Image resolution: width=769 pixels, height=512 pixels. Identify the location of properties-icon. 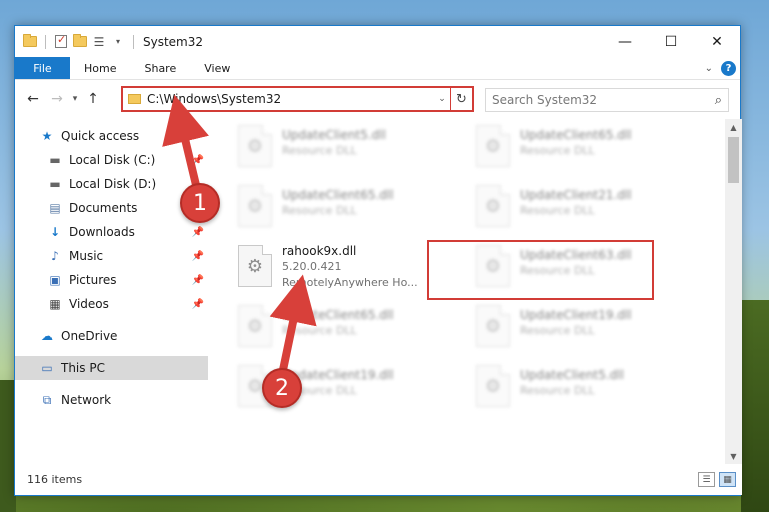
(61, 41).